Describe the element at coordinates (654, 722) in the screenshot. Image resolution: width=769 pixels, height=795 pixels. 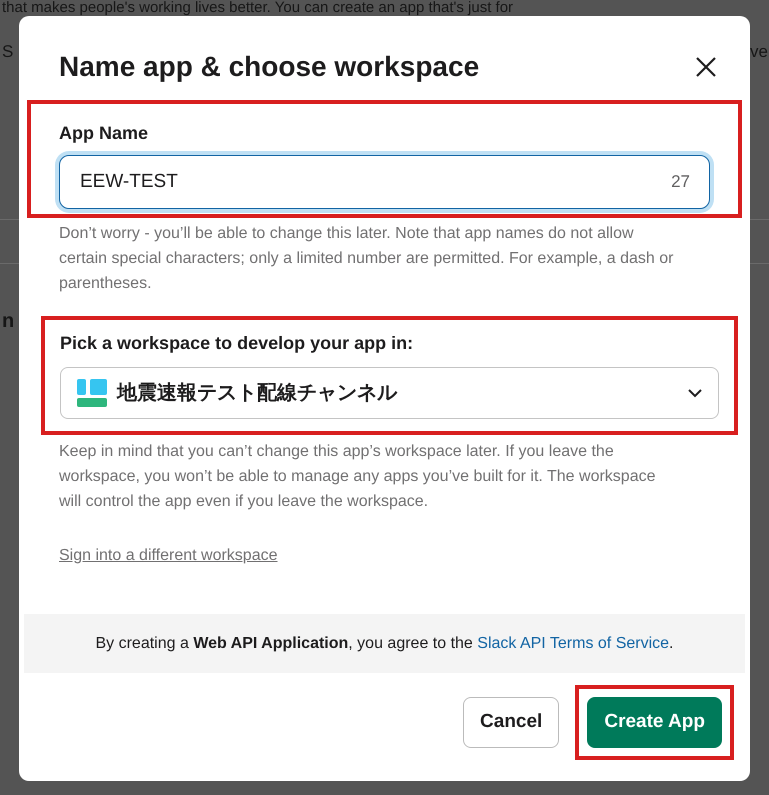
I see `create-button: Create App` at that location.